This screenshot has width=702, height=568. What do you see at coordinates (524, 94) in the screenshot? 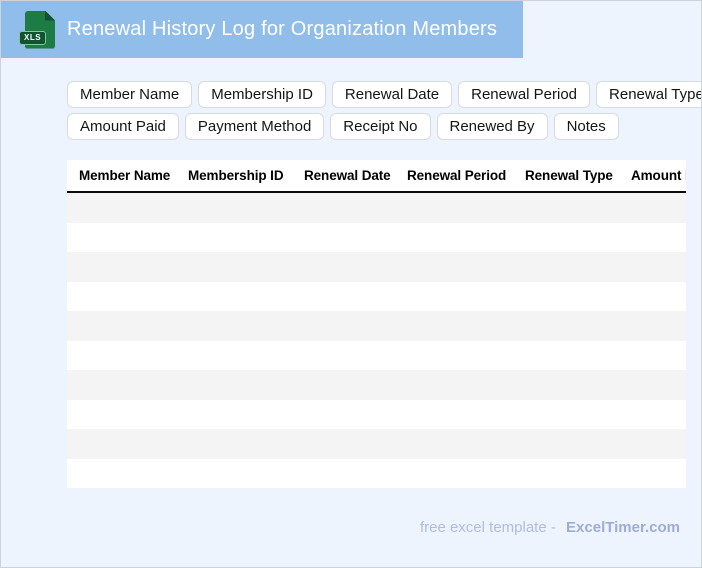
I see `chip-renewal-period: Renewal Period` at bounding box center [524, 94].